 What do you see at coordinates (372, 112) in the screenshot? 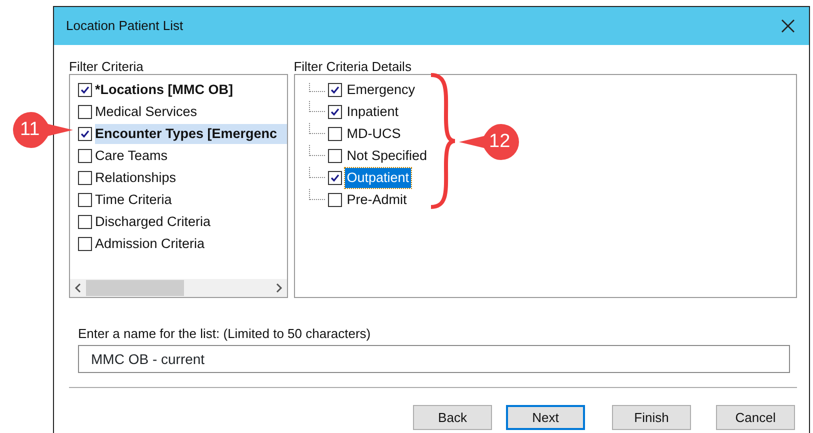
I see `tree-item: Inpatient` at bounding box center [372, 112].